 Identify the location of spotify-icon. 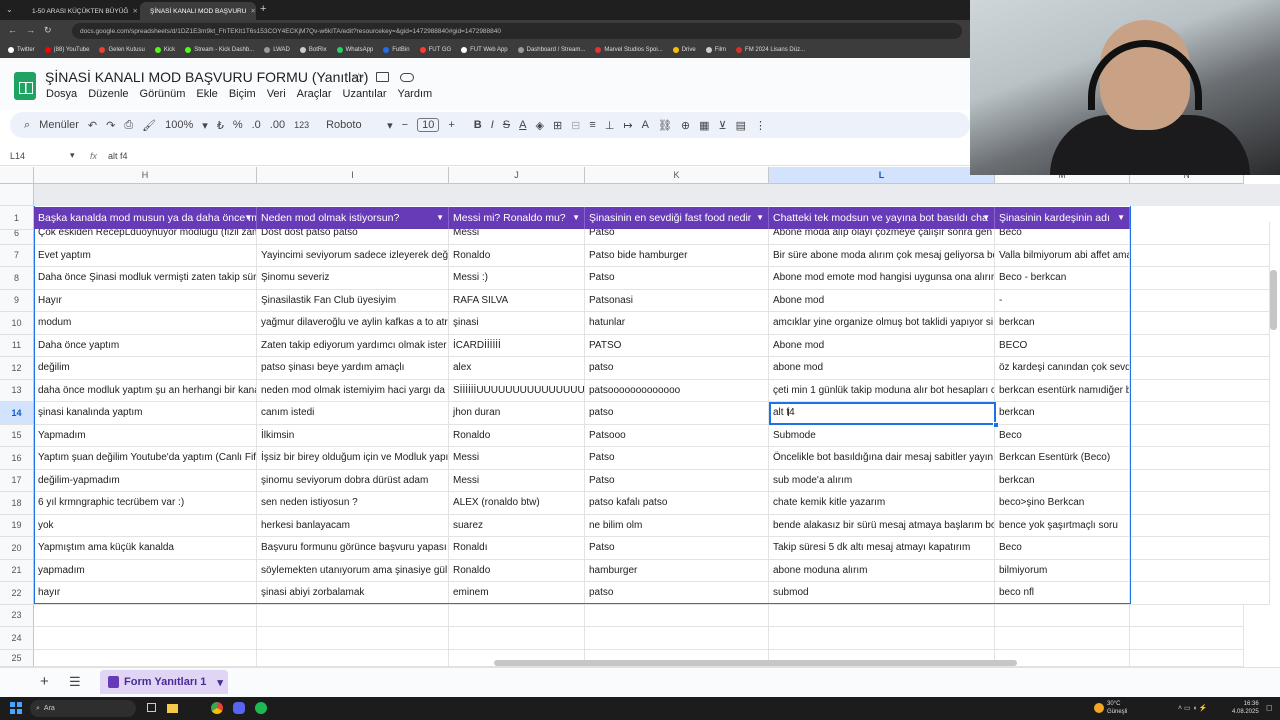
(261, 708).